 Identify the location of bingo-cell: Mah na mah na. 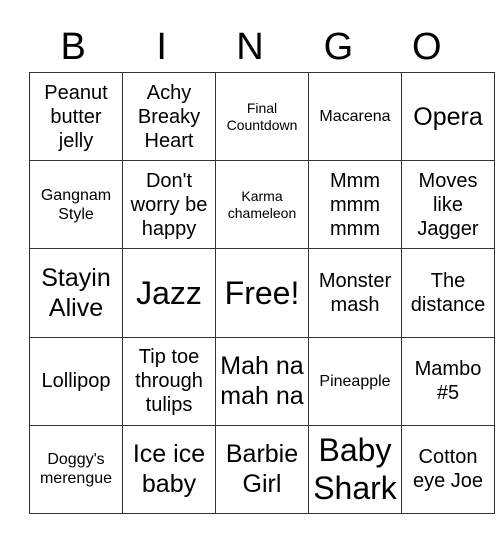
(262, 381).